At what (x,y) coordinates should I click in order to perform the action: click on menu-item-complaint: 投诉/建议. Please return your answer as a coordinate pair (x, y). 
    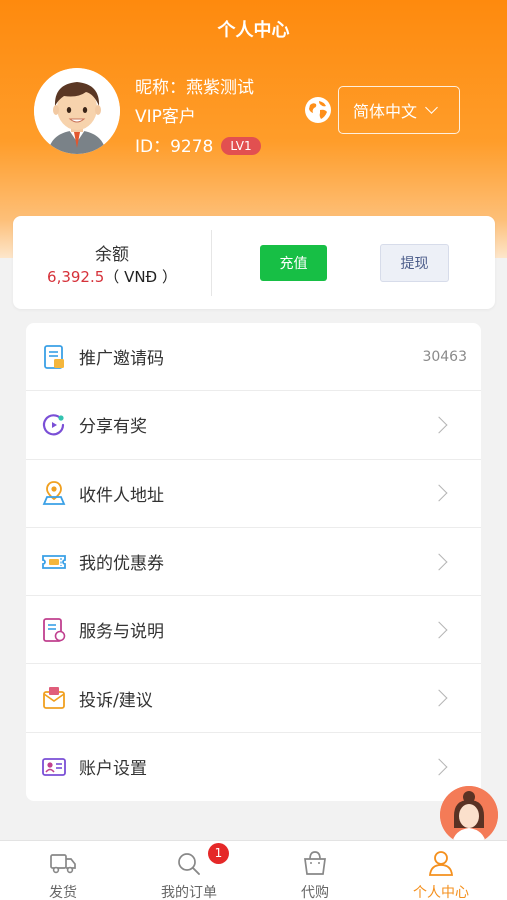
    Looking at the image, I should click on (253, 698).